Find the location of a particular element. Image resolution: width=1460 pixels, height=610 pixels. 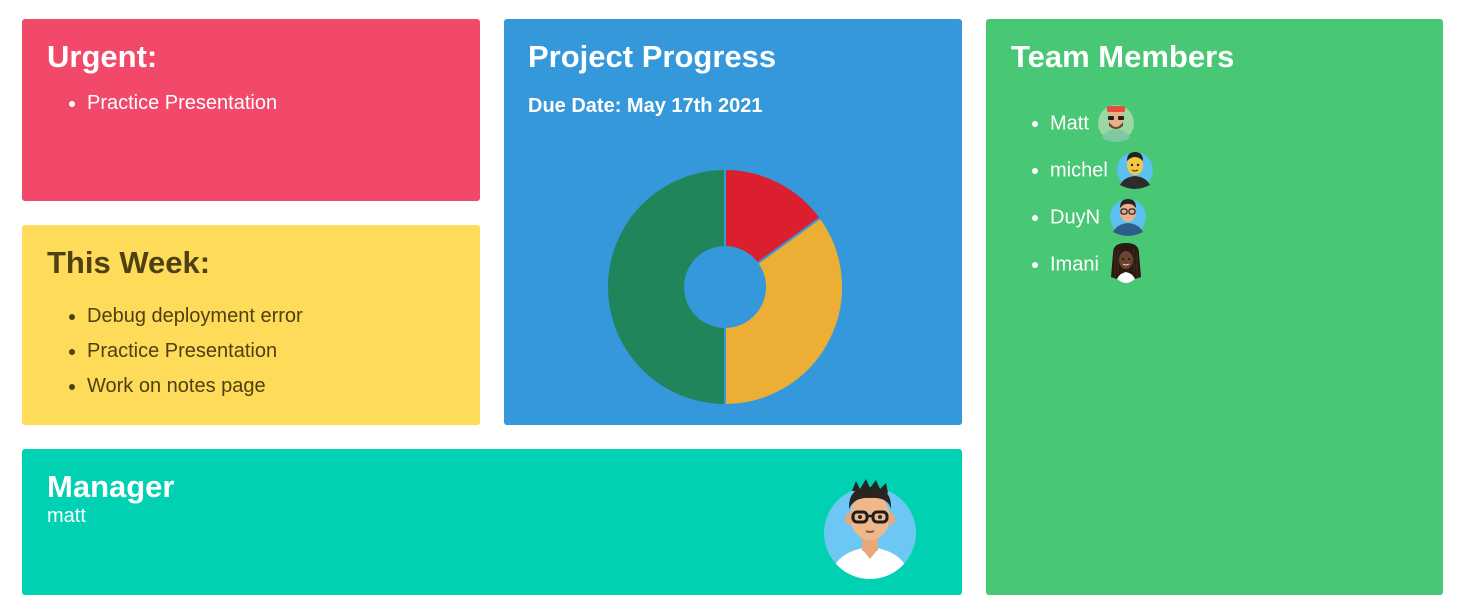

list-item: Debug deployment error is located at coordinates (271, 316).